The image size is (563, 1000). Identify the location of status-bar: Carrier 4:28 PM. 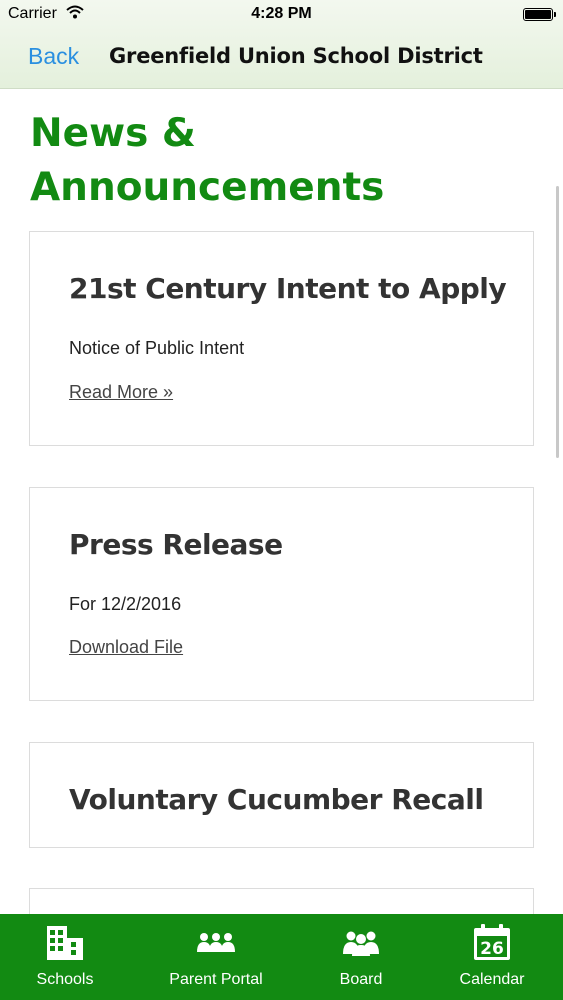
(281, 15).